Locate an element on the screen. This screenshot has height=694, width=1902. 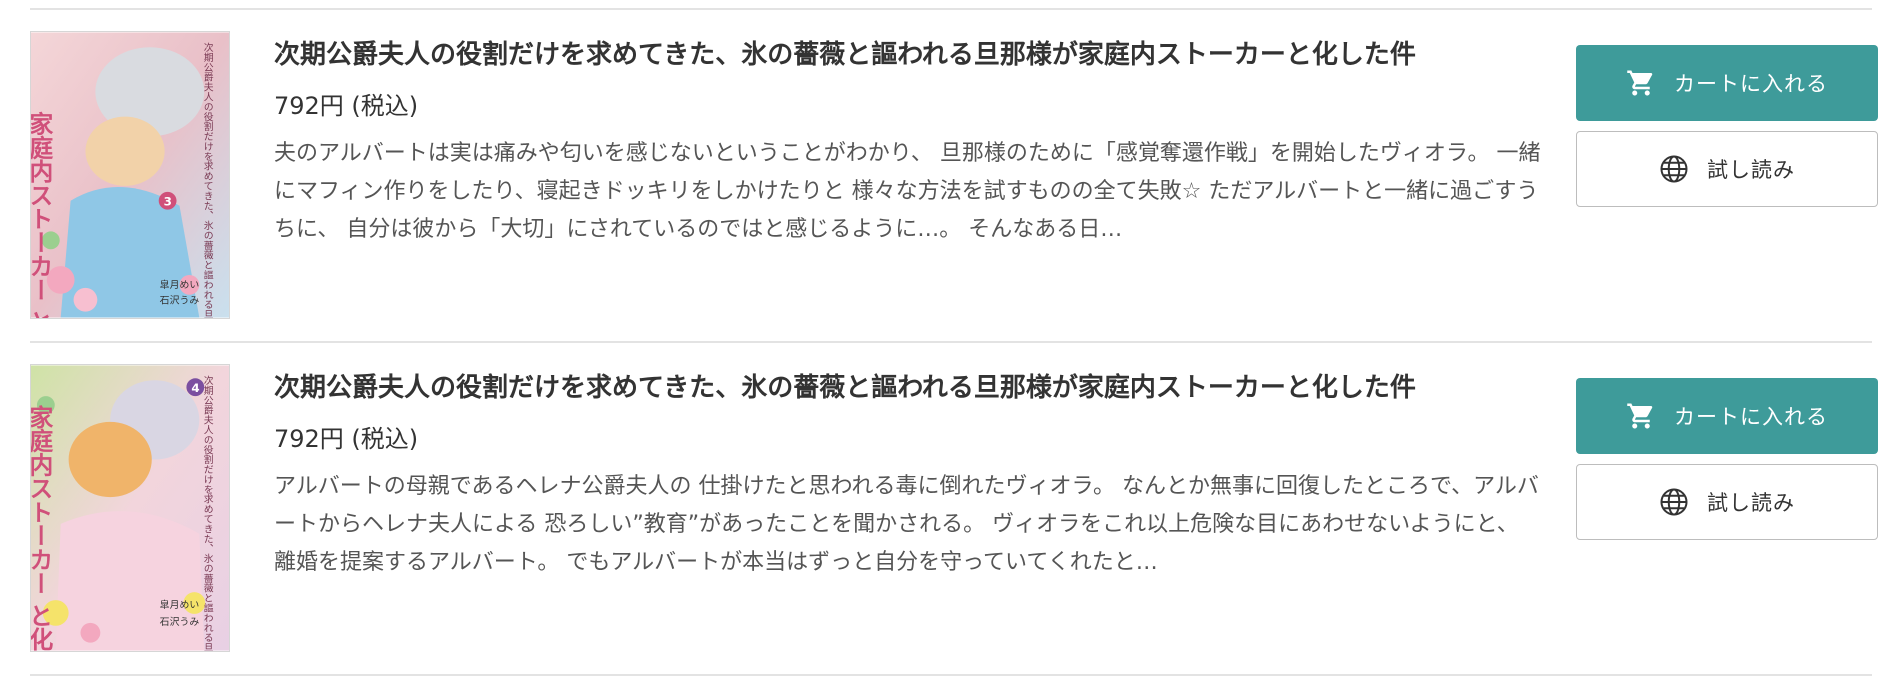
divider-top is located at coordinates (951, 9).